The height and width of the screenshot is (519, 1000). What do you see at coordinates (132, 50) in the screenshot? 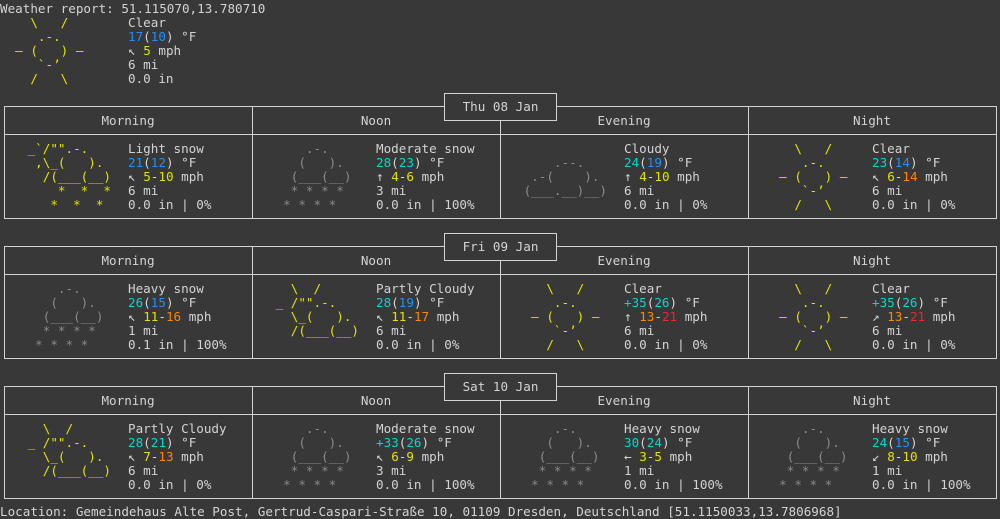
I see `wind-direction-icon: ↖` at bounding box center [132, 50].